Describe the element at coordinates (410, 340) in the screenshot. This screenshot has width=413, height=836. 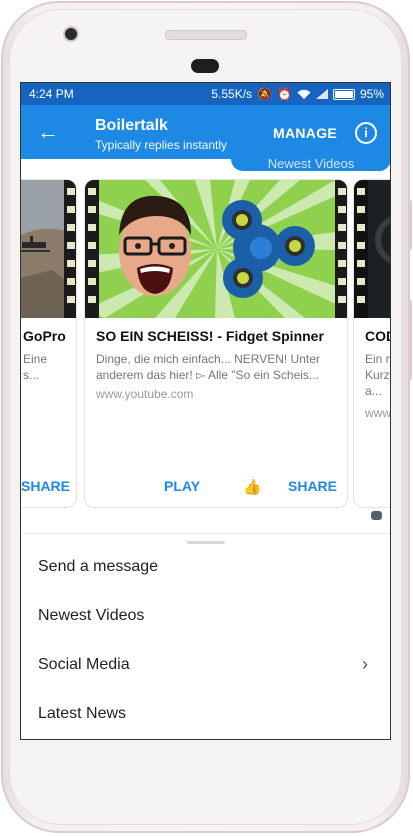
I see `power-button` at that location.